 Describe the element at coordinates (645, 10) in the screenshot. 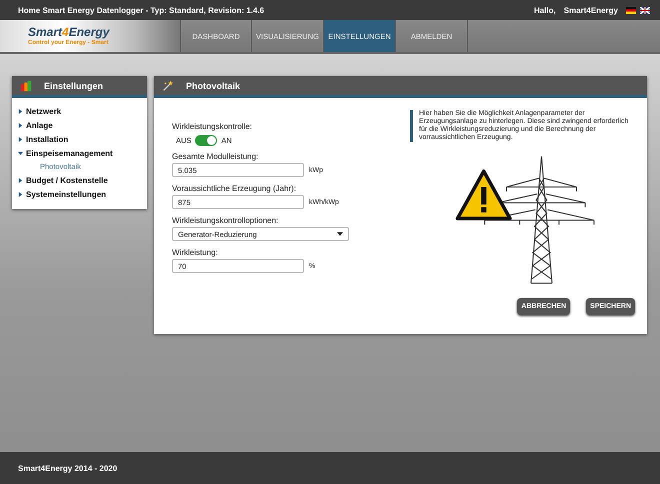

I see `british-flag-icon` at that location.